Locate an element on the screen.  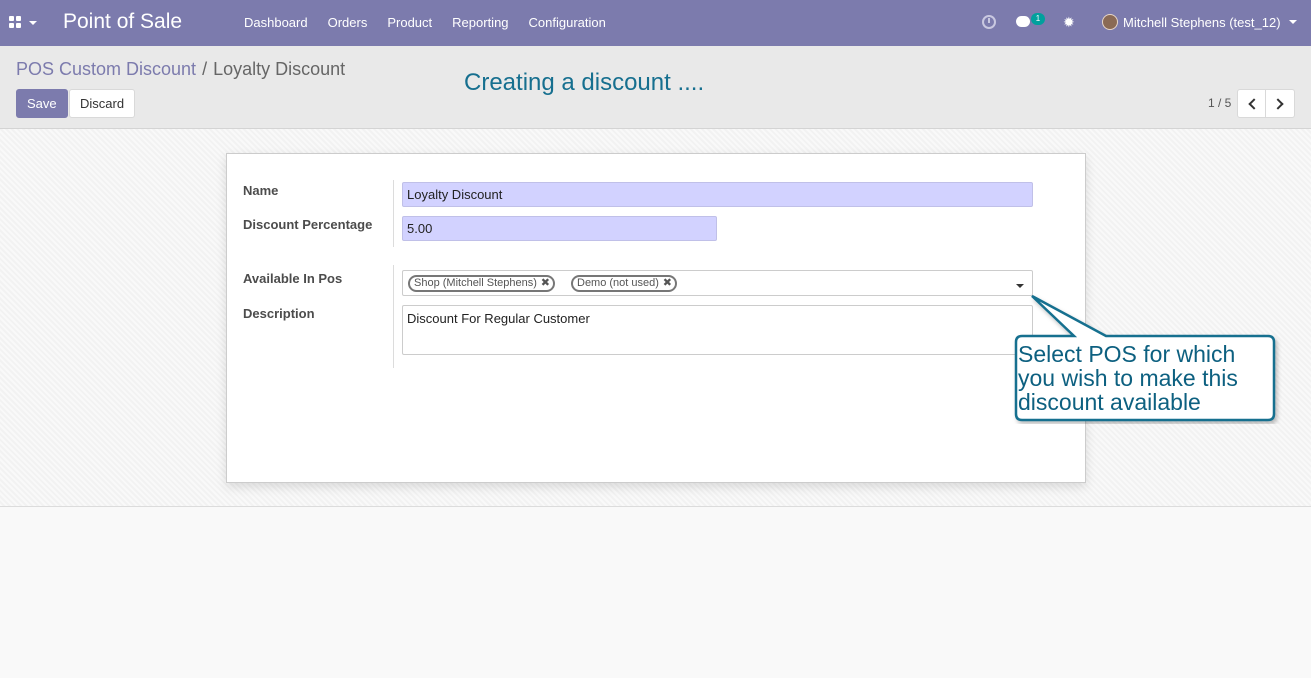
pos-tag: Demo (not used) ✖ is located at coordinates (624, 283).